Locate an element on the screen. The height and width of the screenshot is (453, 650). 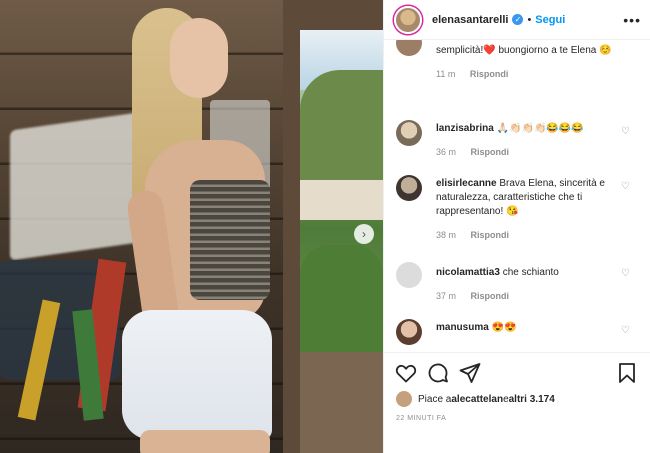
likes-user: alecattelan is located at coordinates (477, 399).